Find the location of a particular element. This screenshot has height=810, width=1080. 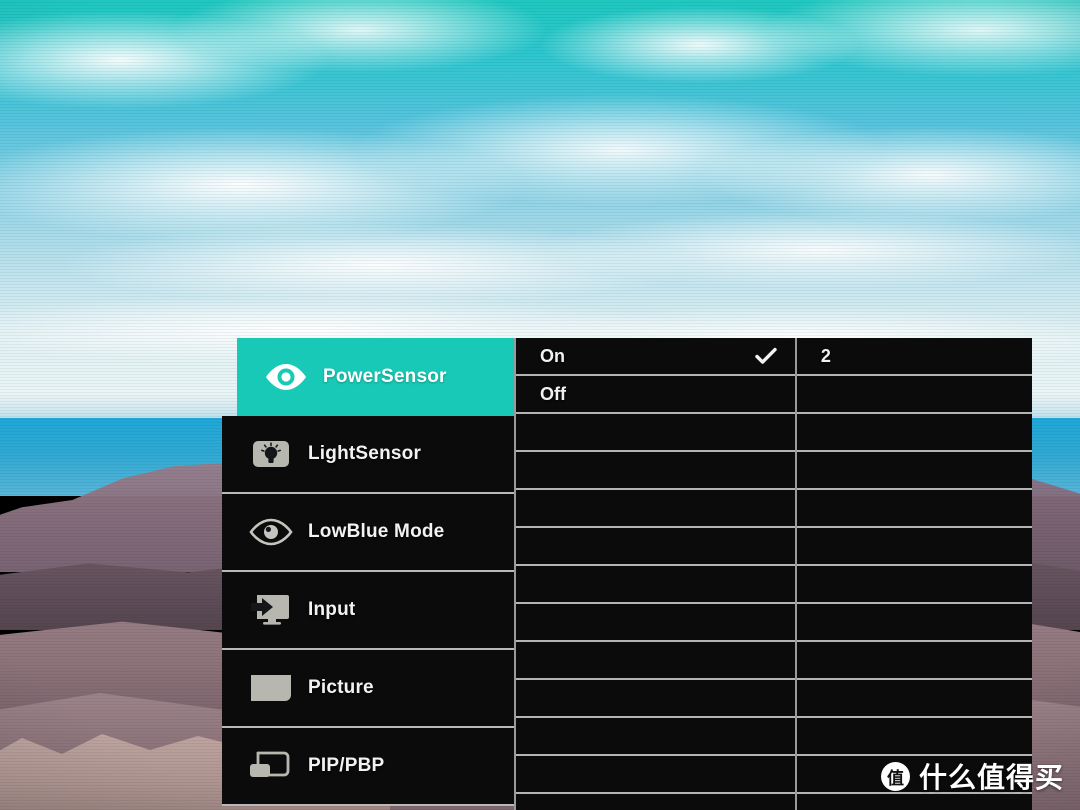

watermark: 值 什么值得买 is located at coordinates (972, 776).